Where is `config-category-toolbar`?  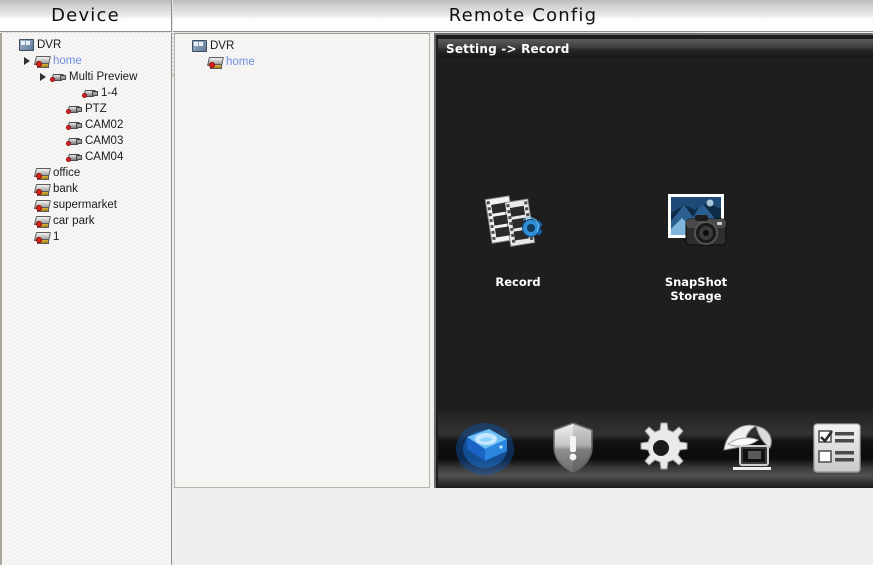 config-category-toolbar is located at coordinates (655, 449).